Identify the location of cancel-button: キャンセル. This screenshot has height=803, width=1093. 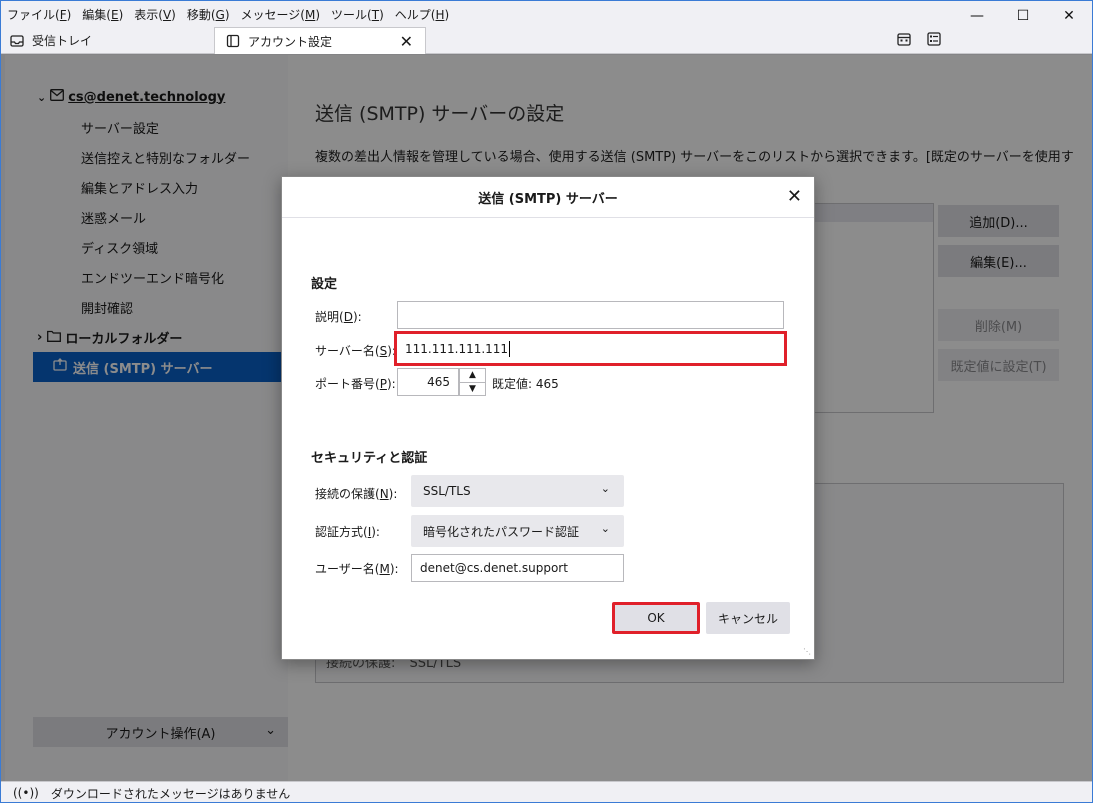
(748, 618).